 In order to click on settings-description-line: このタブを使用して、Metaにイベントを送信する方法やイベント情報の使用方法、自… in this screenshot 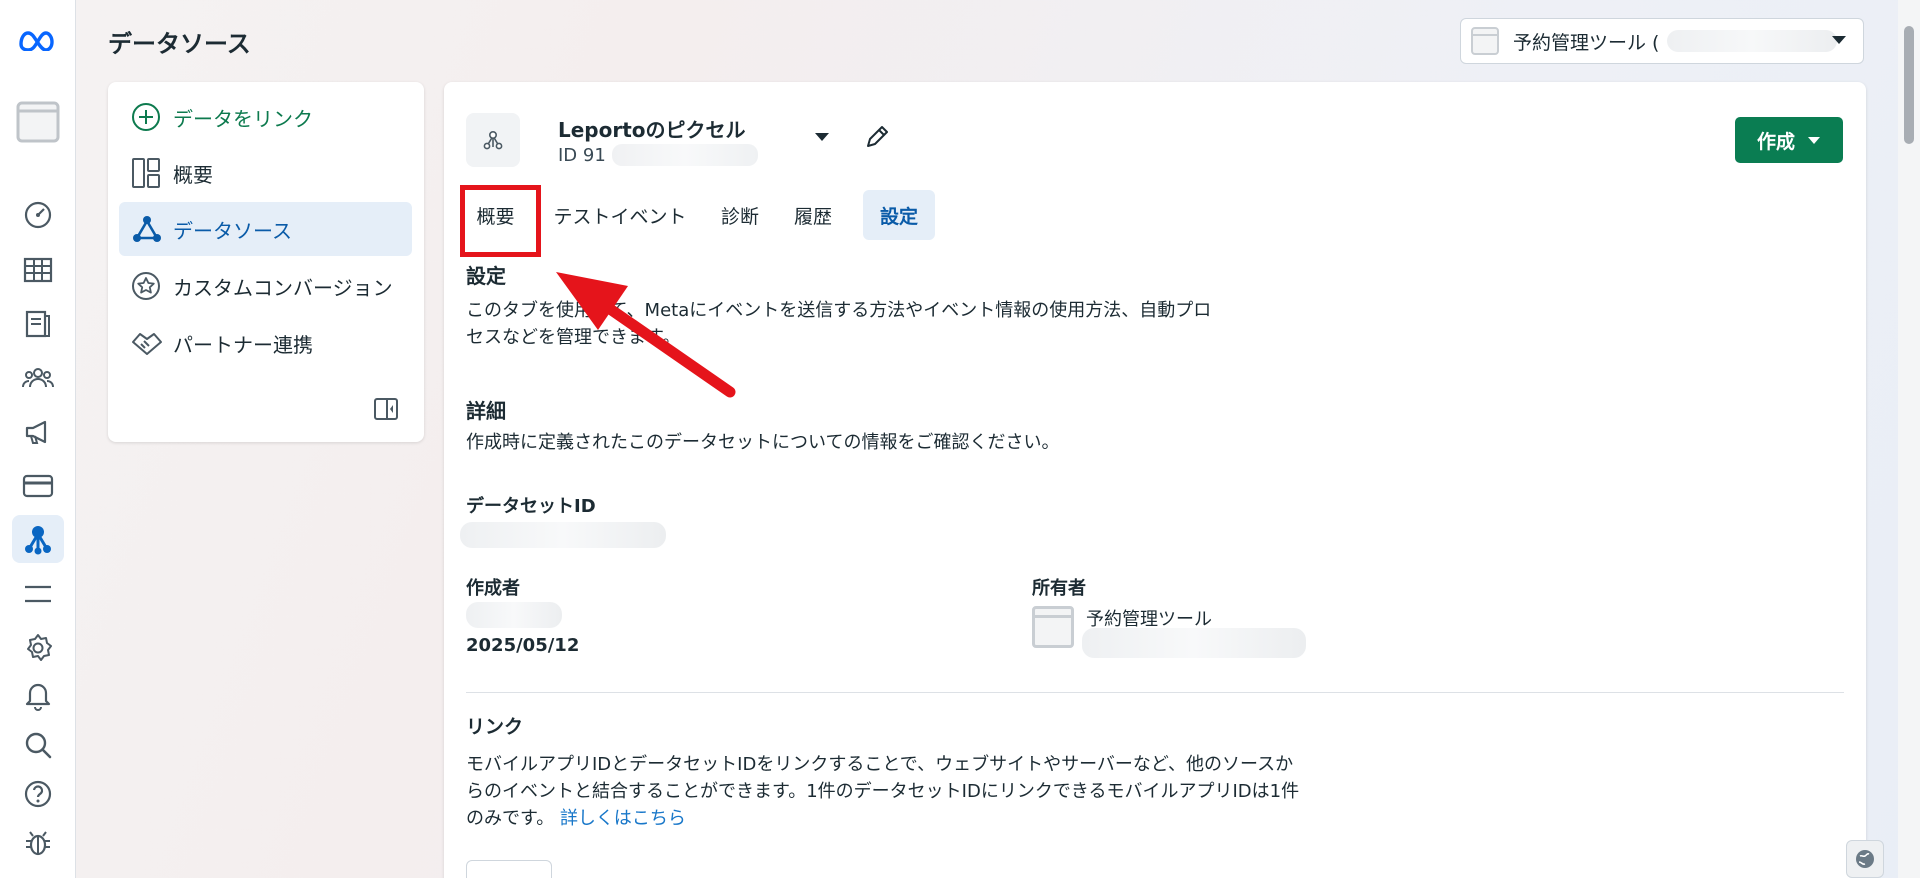, I will do `click(839, 310)`.